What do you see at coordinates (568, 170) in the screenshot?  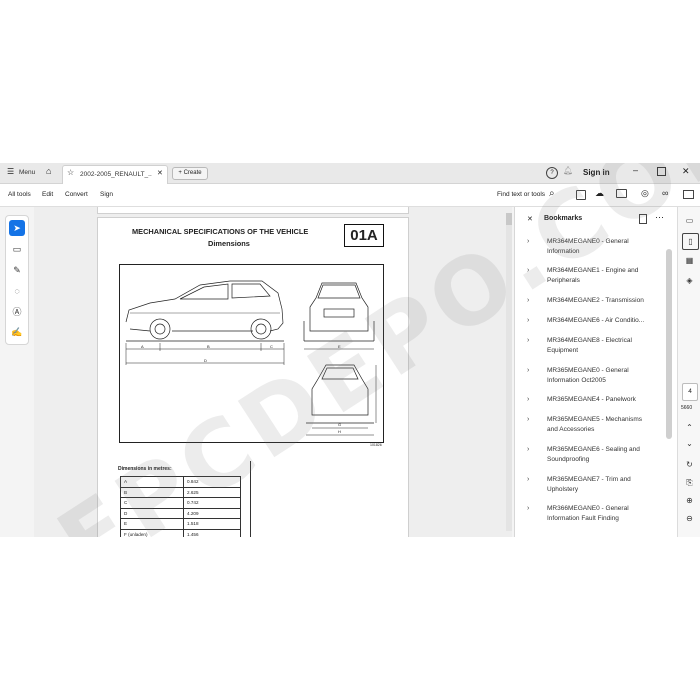 I see `notifications-icon: 🔔︎` at bounding box center [568, 170].